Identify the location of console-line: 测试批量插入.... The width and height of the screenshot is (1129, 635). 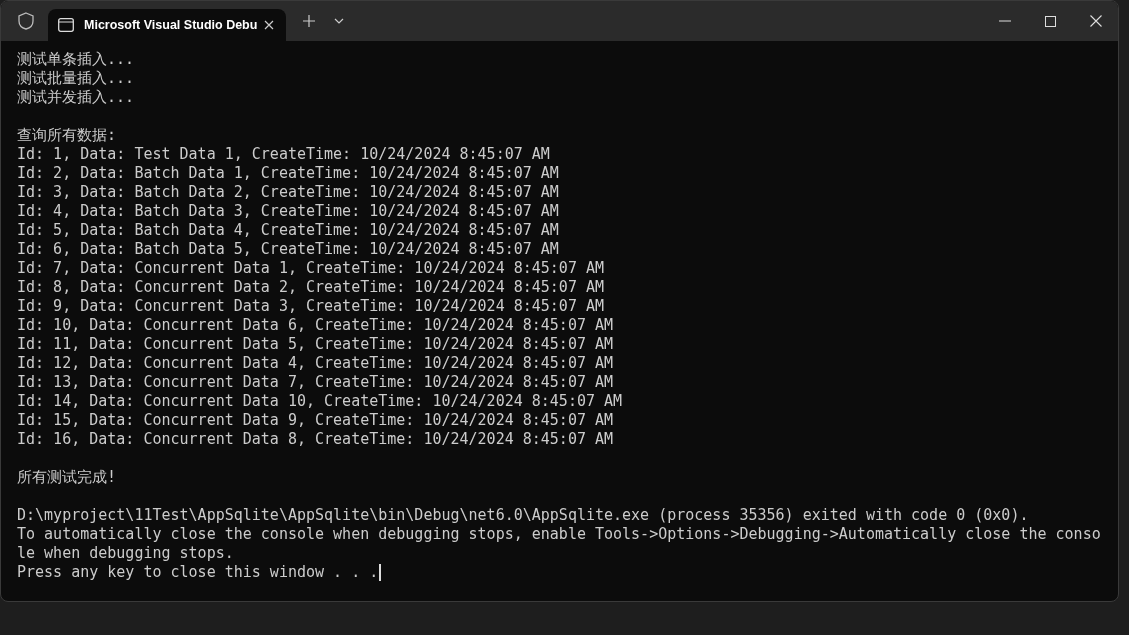
(76, 78).